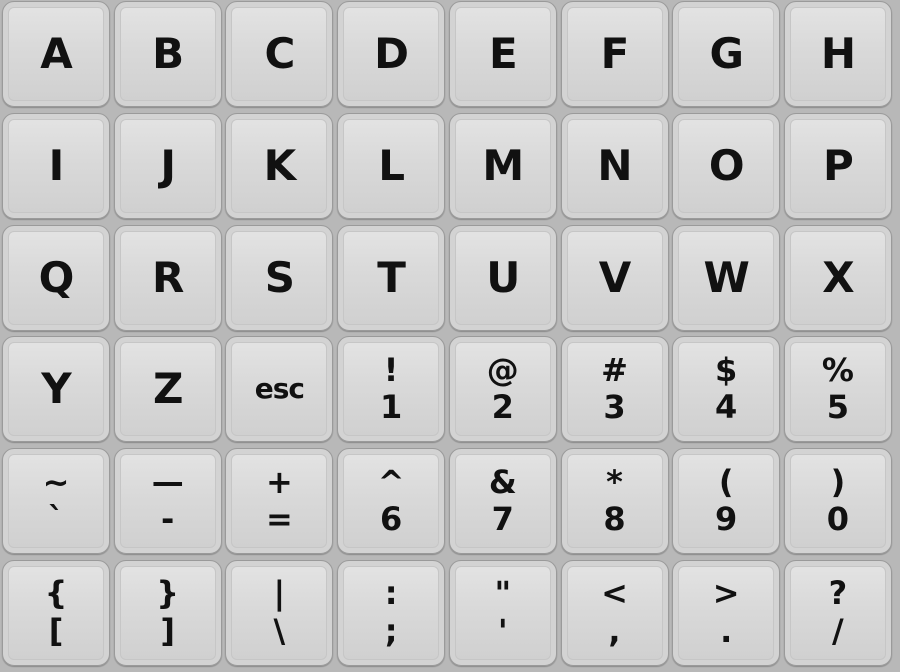  I want to click on key-r6-c2: }], so click(167, 613).